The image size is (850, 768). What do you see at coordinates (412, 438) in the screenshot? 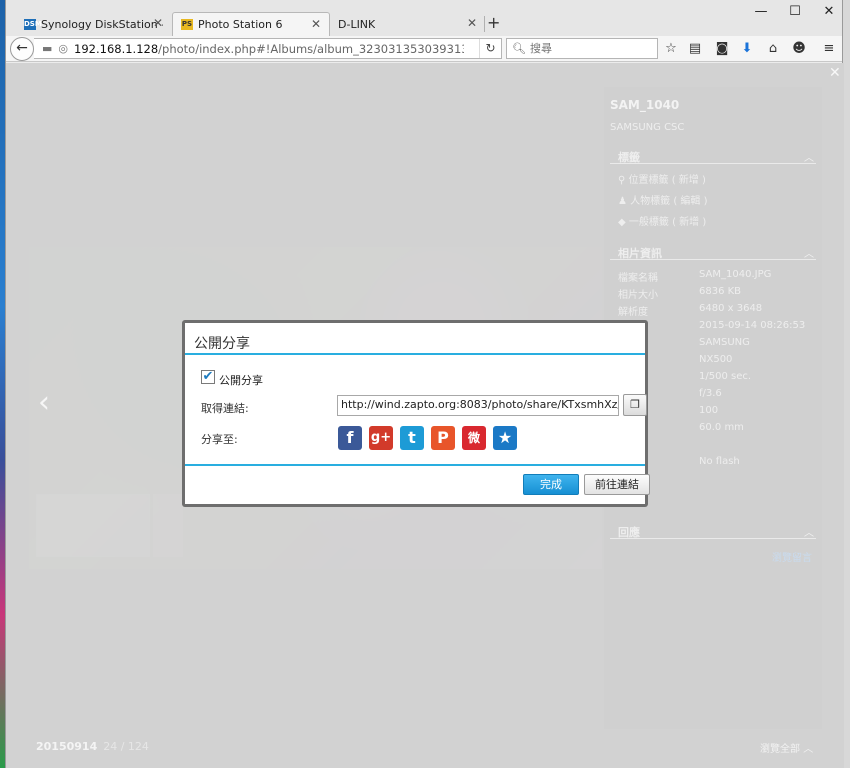
I see `twitter-icon: t` at bounding box center [412, 438].